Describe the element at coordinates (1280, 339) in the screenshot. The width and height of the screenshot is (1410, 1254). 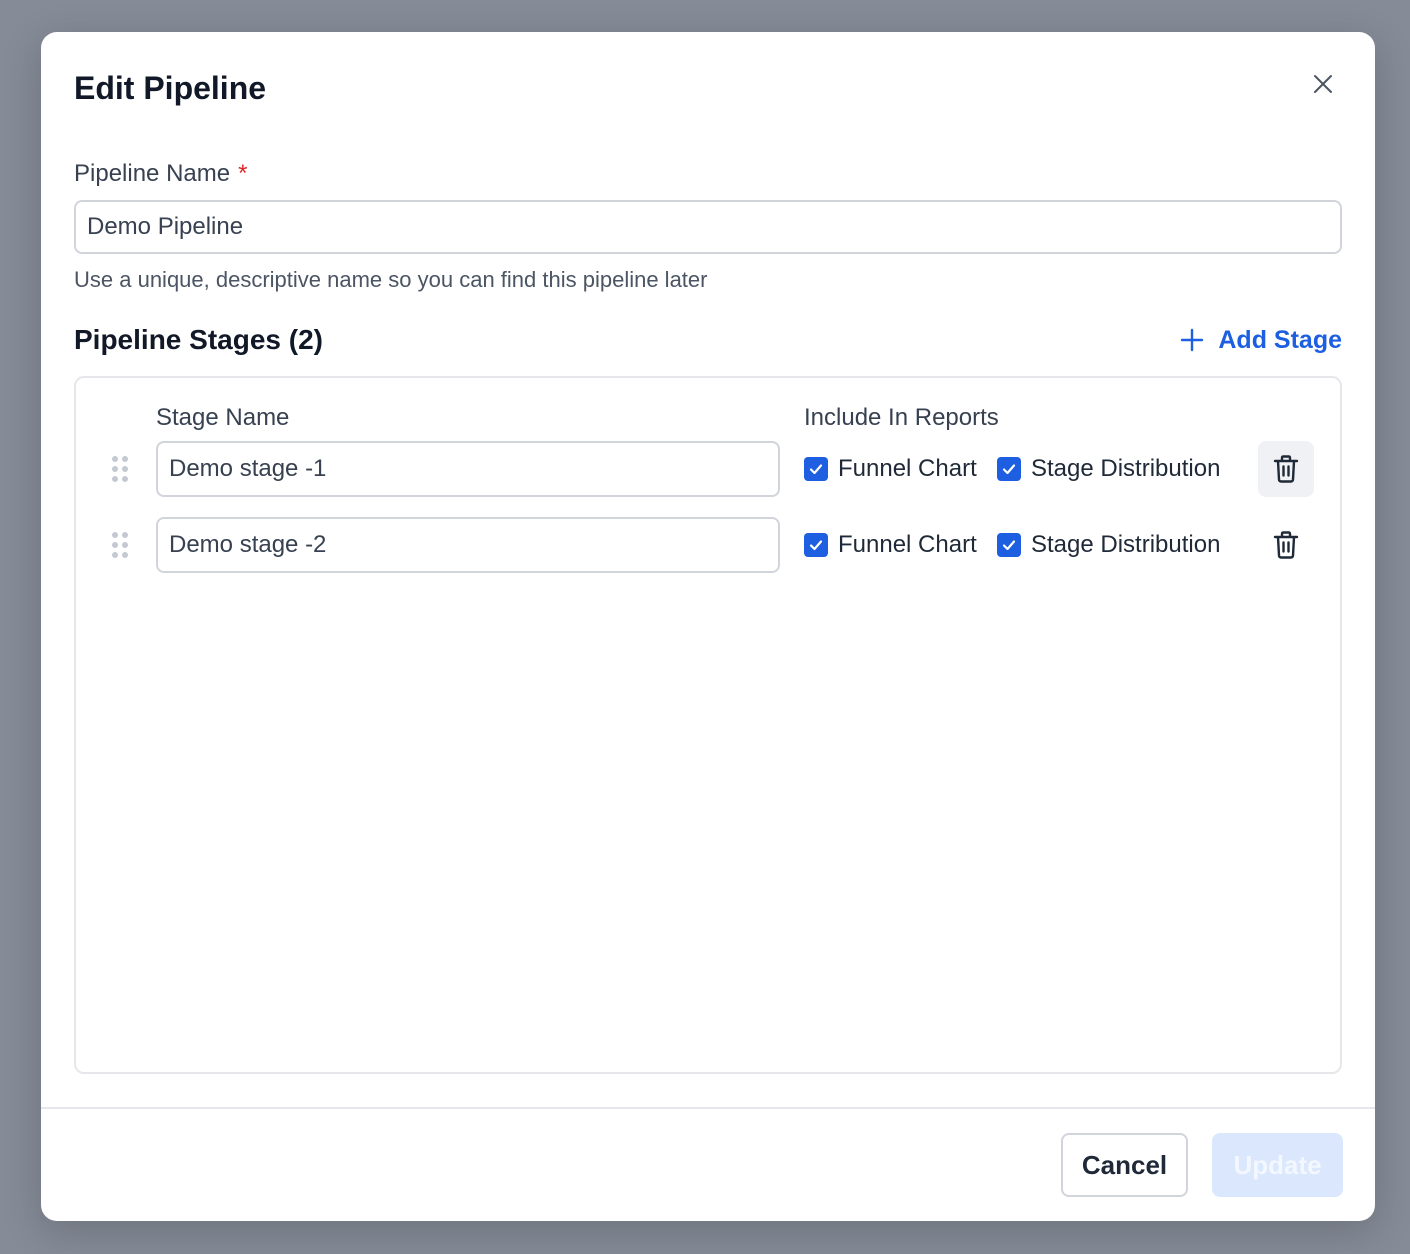
I see `add-stage-label: Add Stage` at that location.